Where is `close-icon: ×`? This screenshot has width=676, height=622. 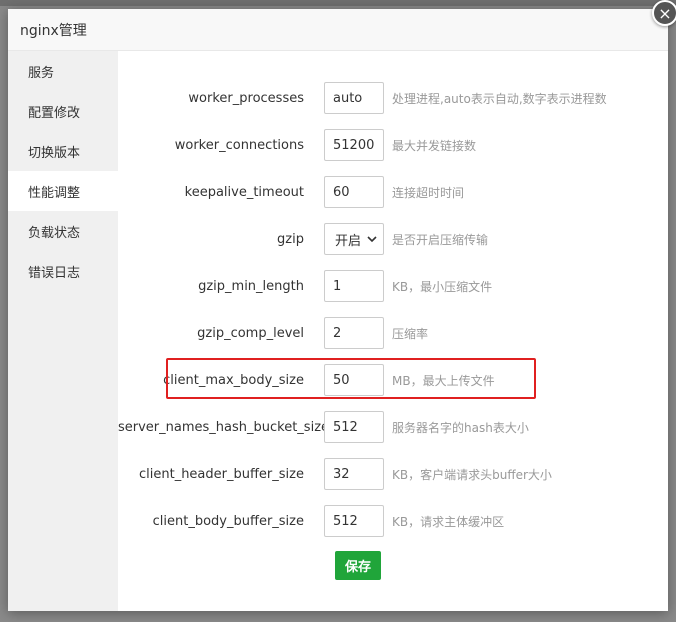 close-icon: × is located at coordinates (665, 13).